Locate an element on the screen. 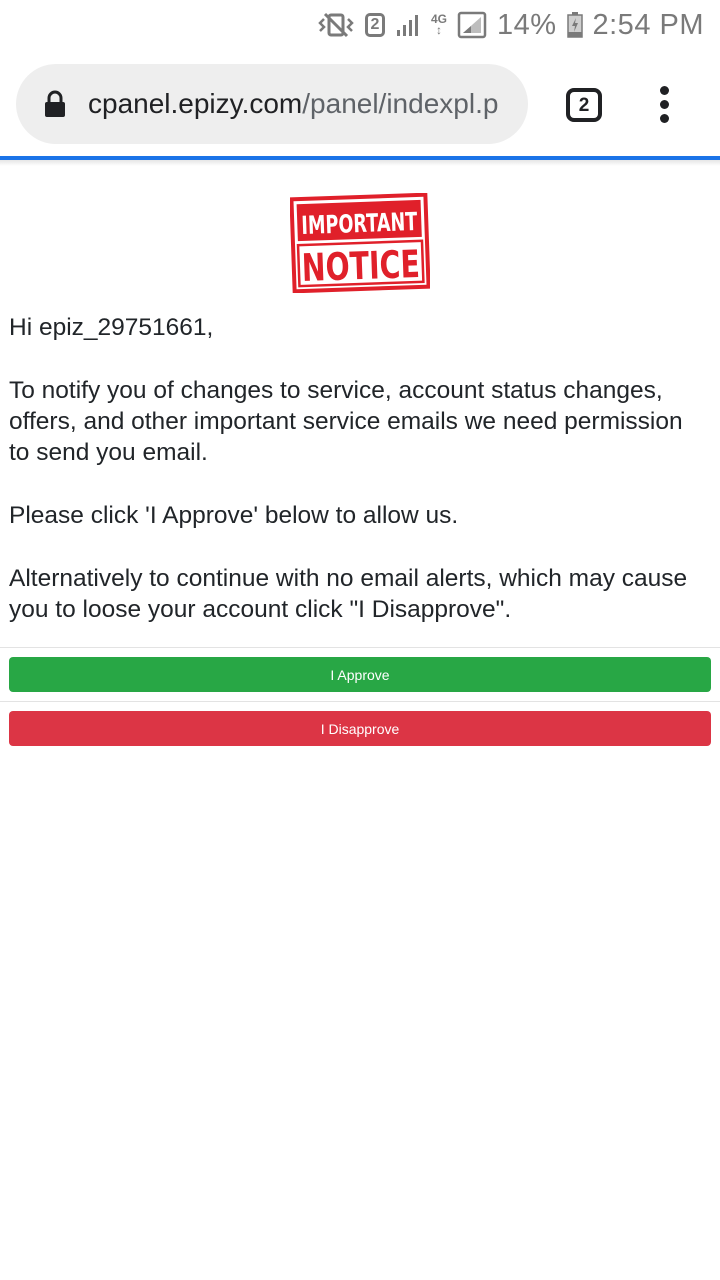 This screenshot has width=720, height=1280. overflow-menu-icon is located at coordinates (664, 106).